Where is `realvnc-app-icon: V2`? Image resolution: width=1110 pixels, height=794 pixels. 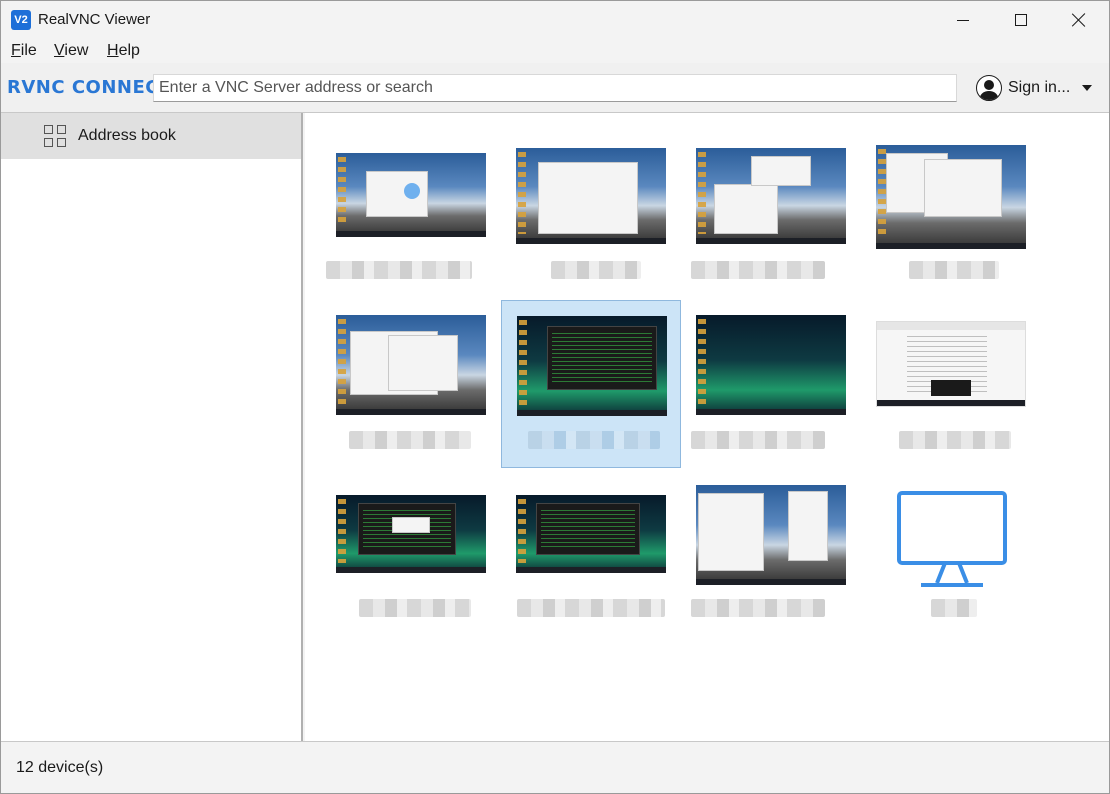 realvnc-app-icon: V2 is located at coordinates (21, 20).